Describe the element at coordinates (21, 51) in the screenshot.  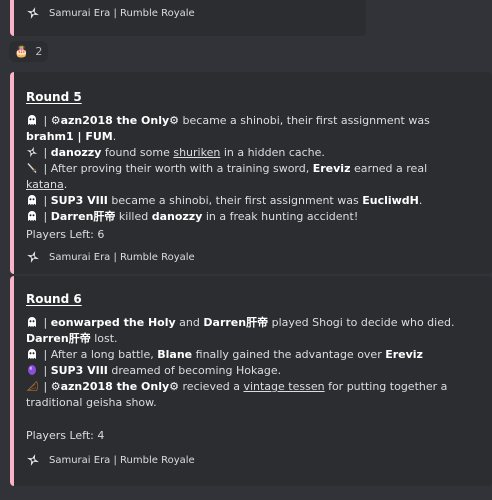
I see `cake-icon: 🎂` at that location.